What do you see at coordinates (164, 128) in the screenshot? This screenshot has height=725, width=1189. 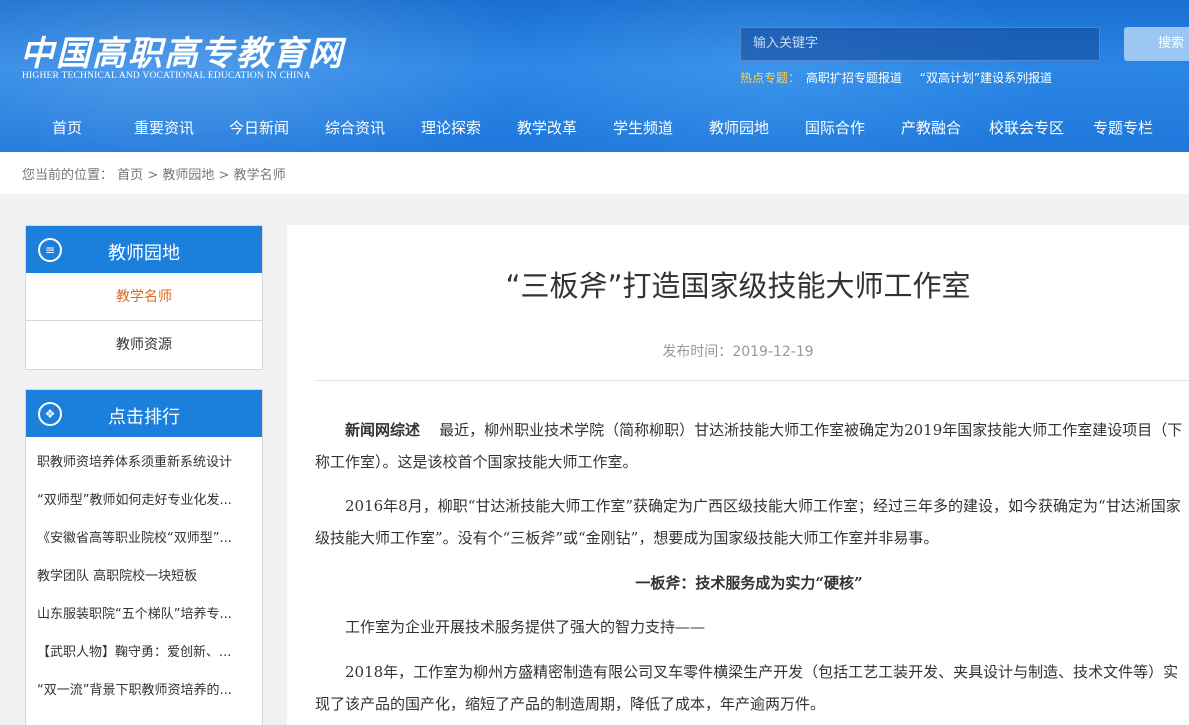 I see `nav-item-important-news: 重要资讯` at bounding box center [164, 128].